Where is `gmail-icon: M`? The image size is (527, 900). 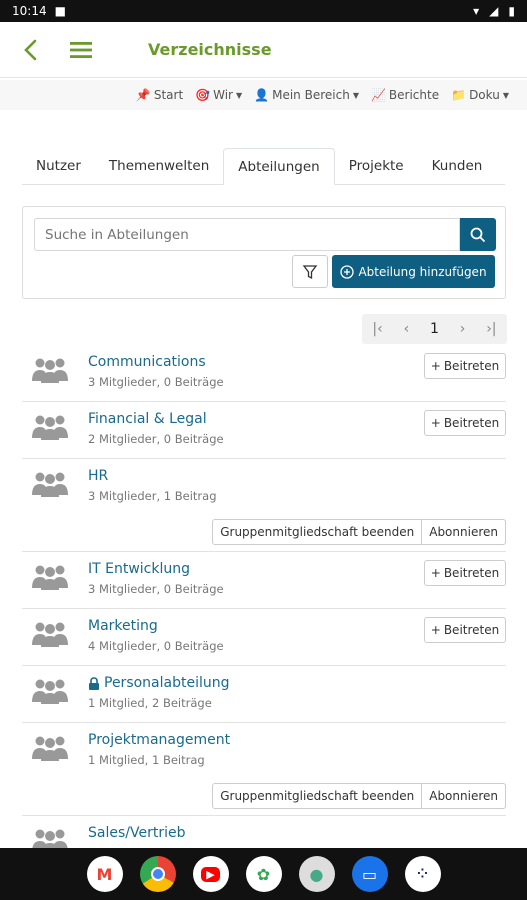
gmail-icon: M is located at coordinates (104, 874).